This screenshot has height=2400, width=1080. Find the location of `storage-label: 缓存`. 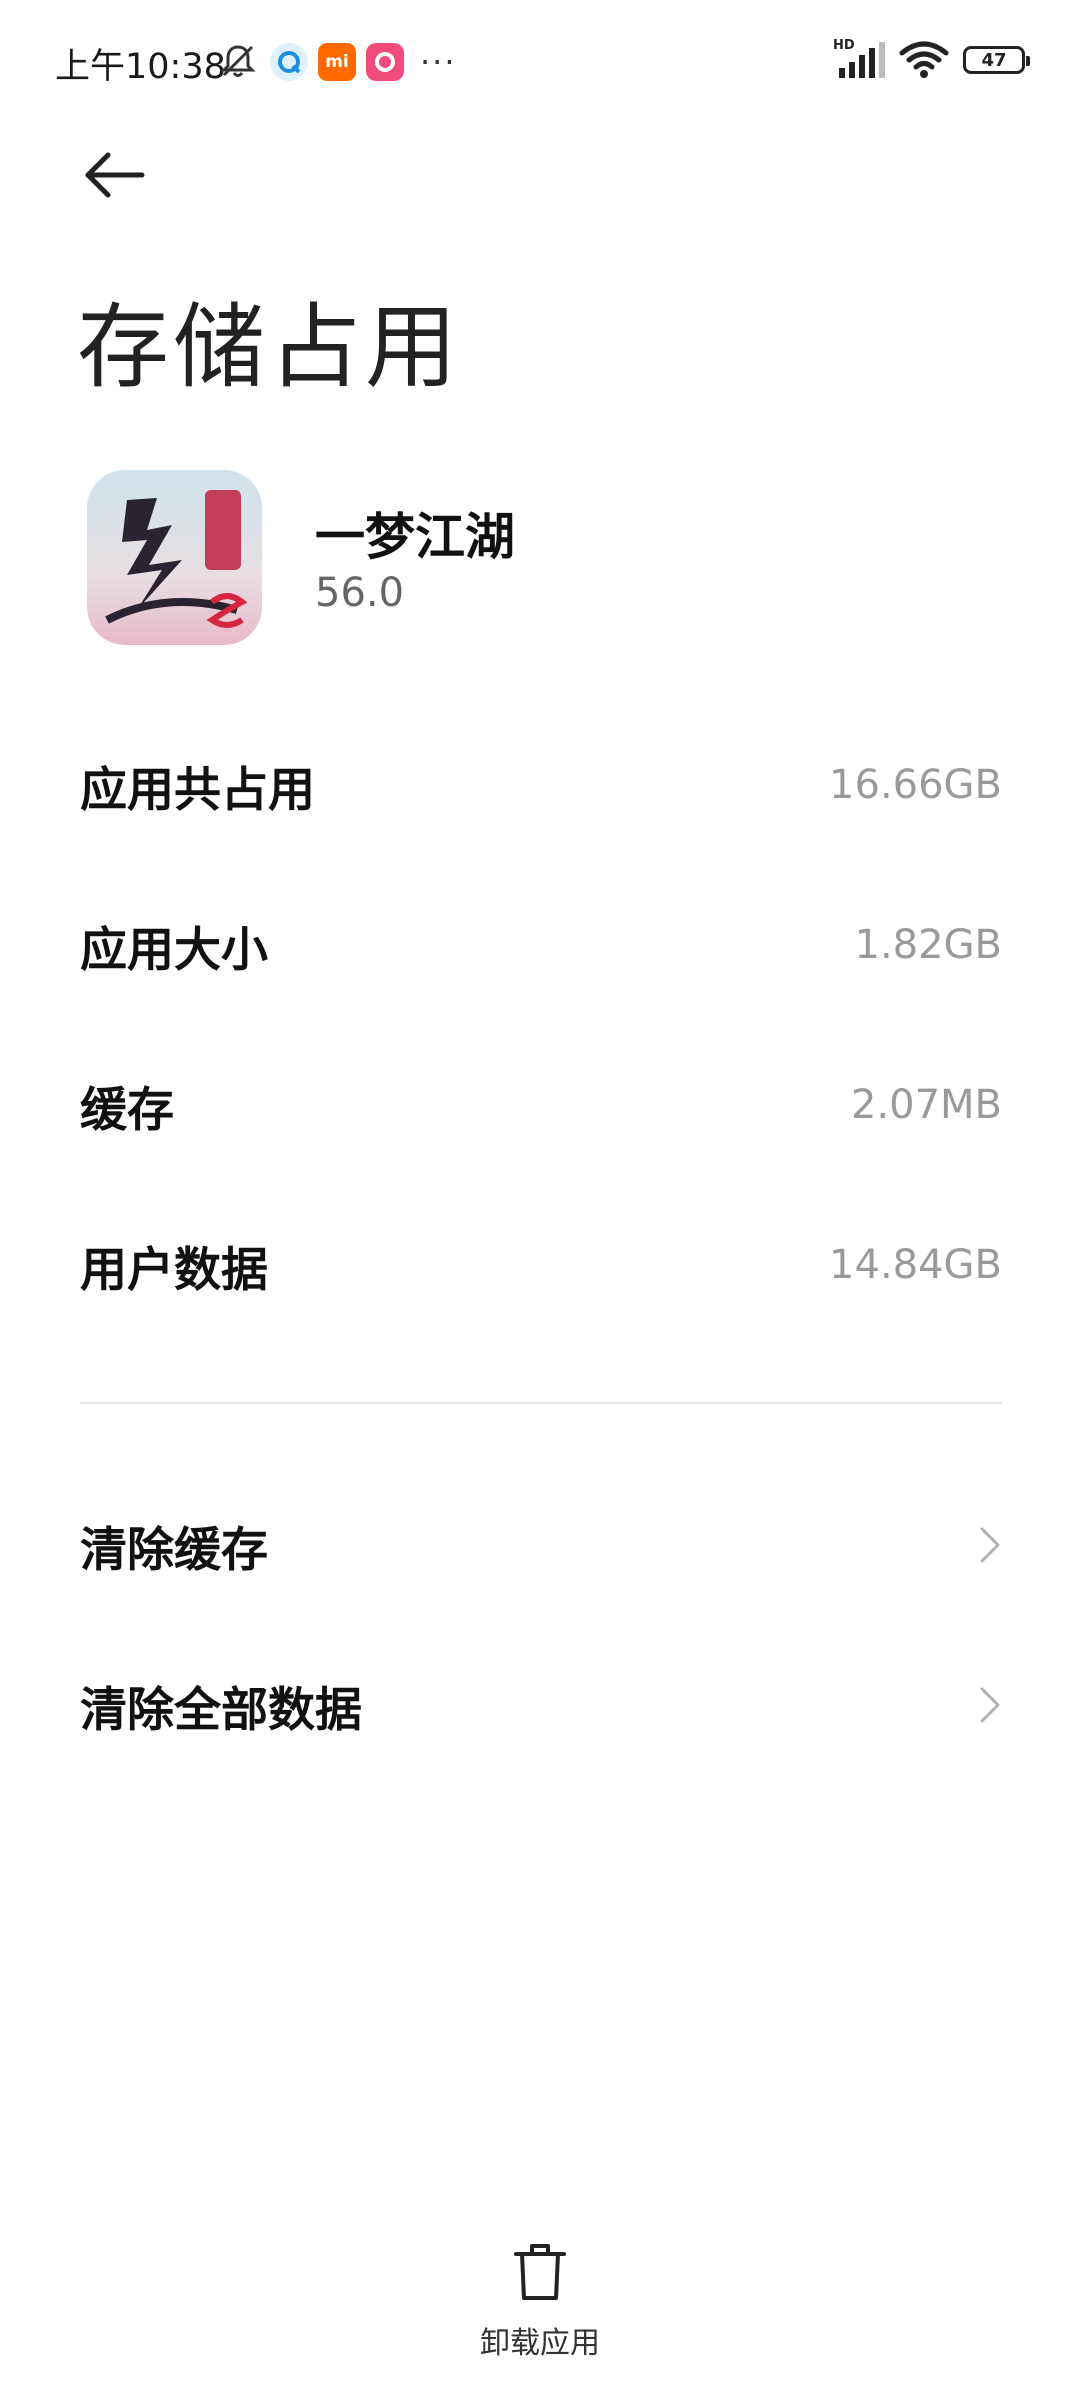

storage-label: 缓存 is located at coordinates (127, 1110).